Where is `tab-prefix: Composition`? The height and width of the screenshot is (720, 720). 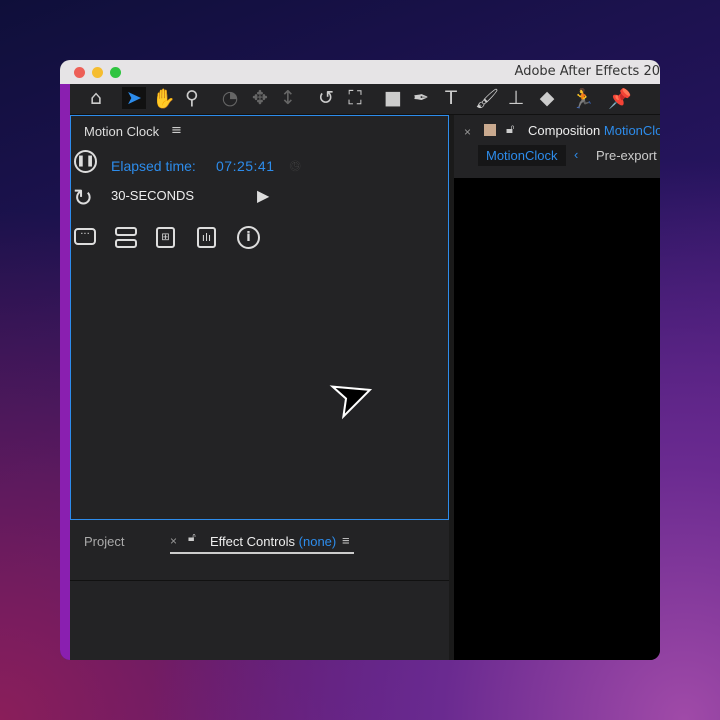 tab-prefix: Composition is located at coordinates (564, 130).